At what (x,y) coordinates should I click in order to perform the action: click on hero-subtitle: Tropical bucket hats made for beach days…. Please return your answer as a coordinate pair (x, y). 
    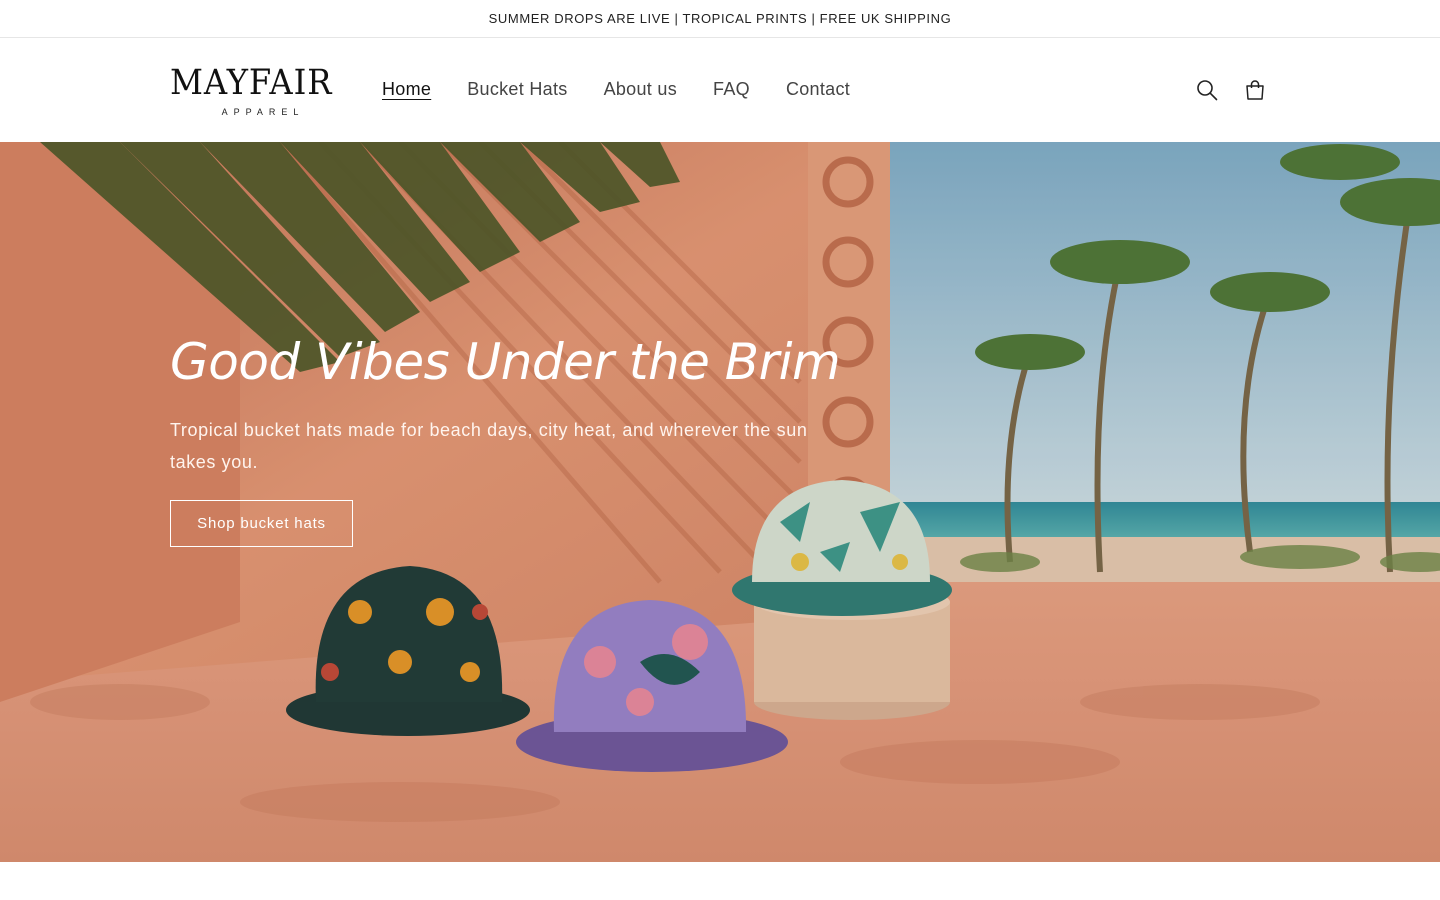
    Looking at the image, I should click on (489, 446).